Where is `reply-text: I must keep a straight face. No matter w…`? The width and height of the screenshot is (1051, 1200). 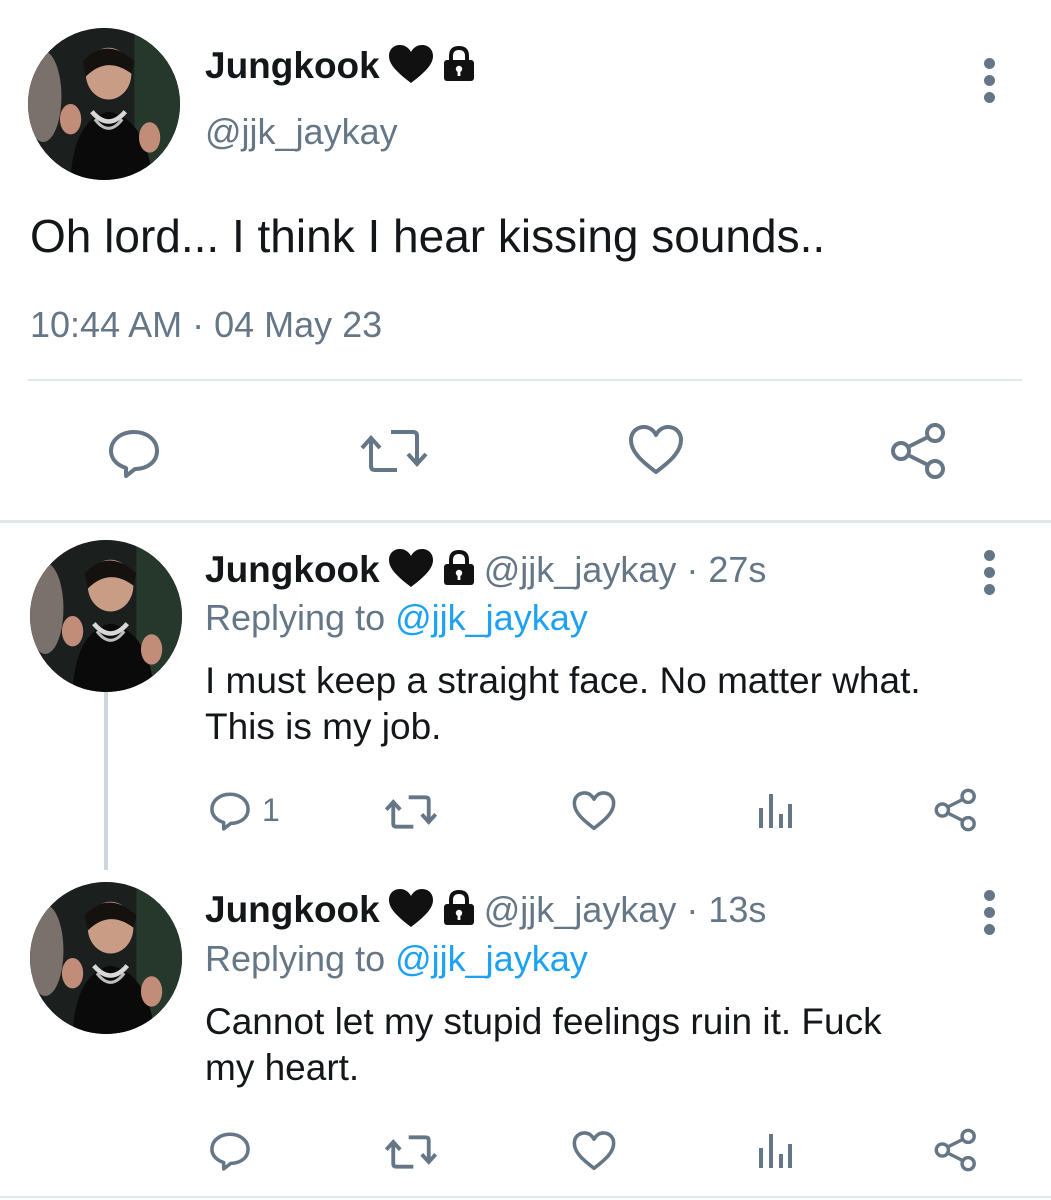
reply-text: I must keep a straight face. No matter w… is located at coordinates (563, 704).